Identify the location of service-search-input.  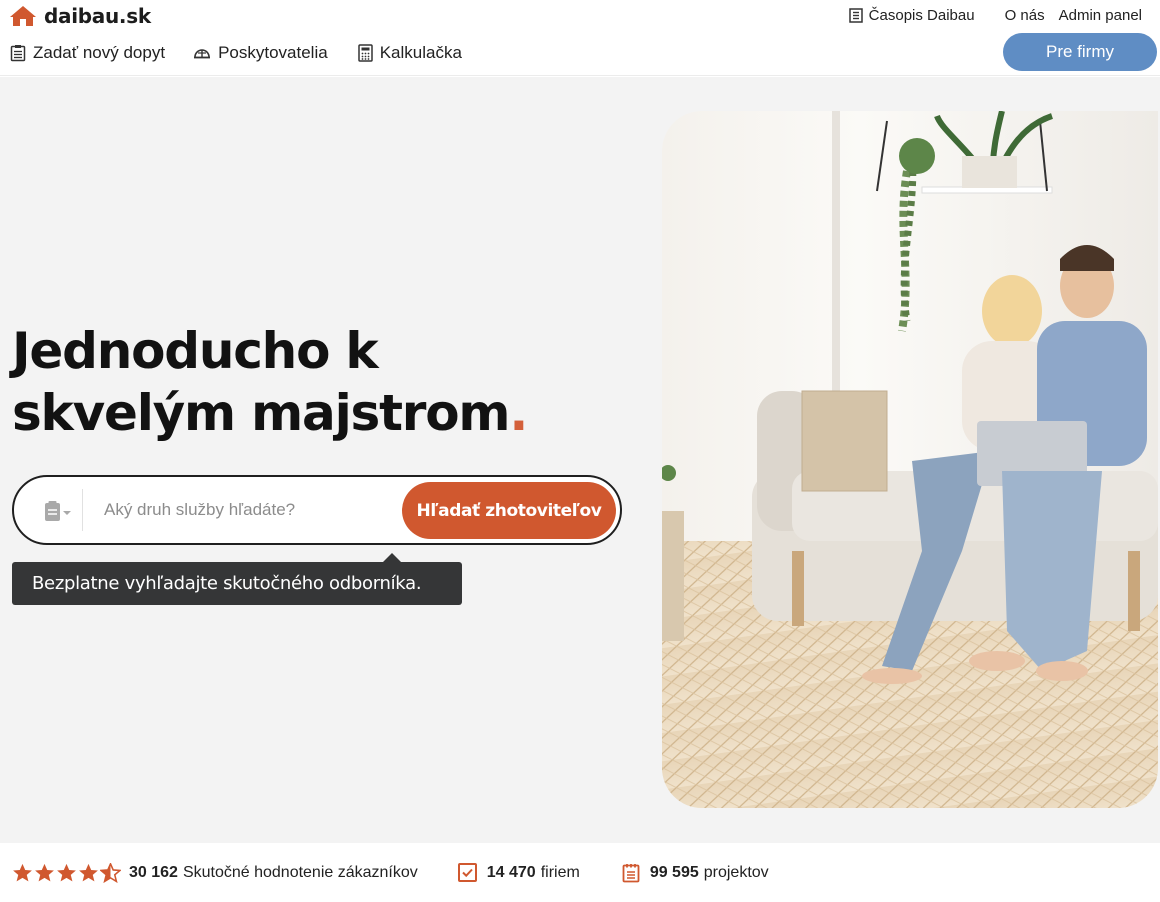
(249, 510).